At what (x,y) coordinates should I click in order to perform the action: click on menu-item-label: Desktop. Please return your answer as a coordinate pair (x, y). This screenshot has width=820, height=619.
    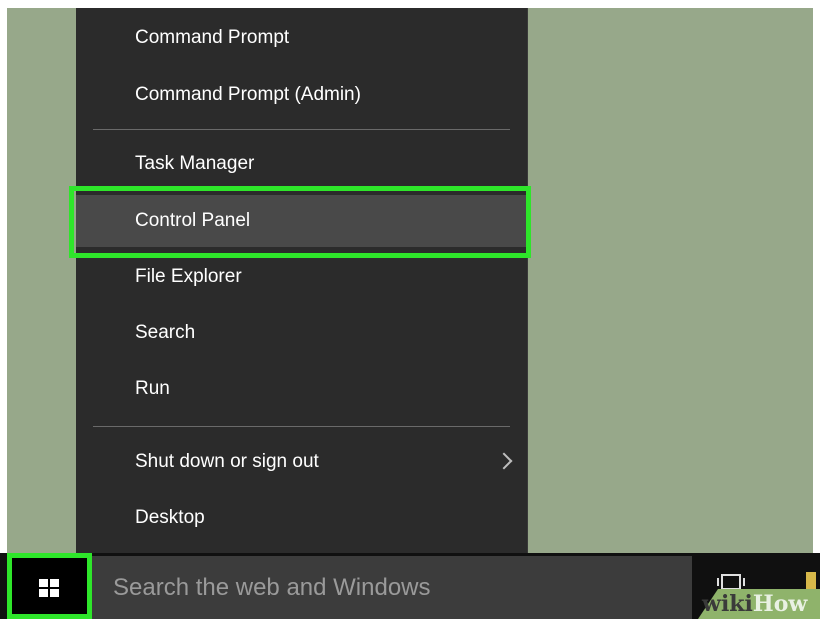
    Looking at the image, I should click on (170, 517).